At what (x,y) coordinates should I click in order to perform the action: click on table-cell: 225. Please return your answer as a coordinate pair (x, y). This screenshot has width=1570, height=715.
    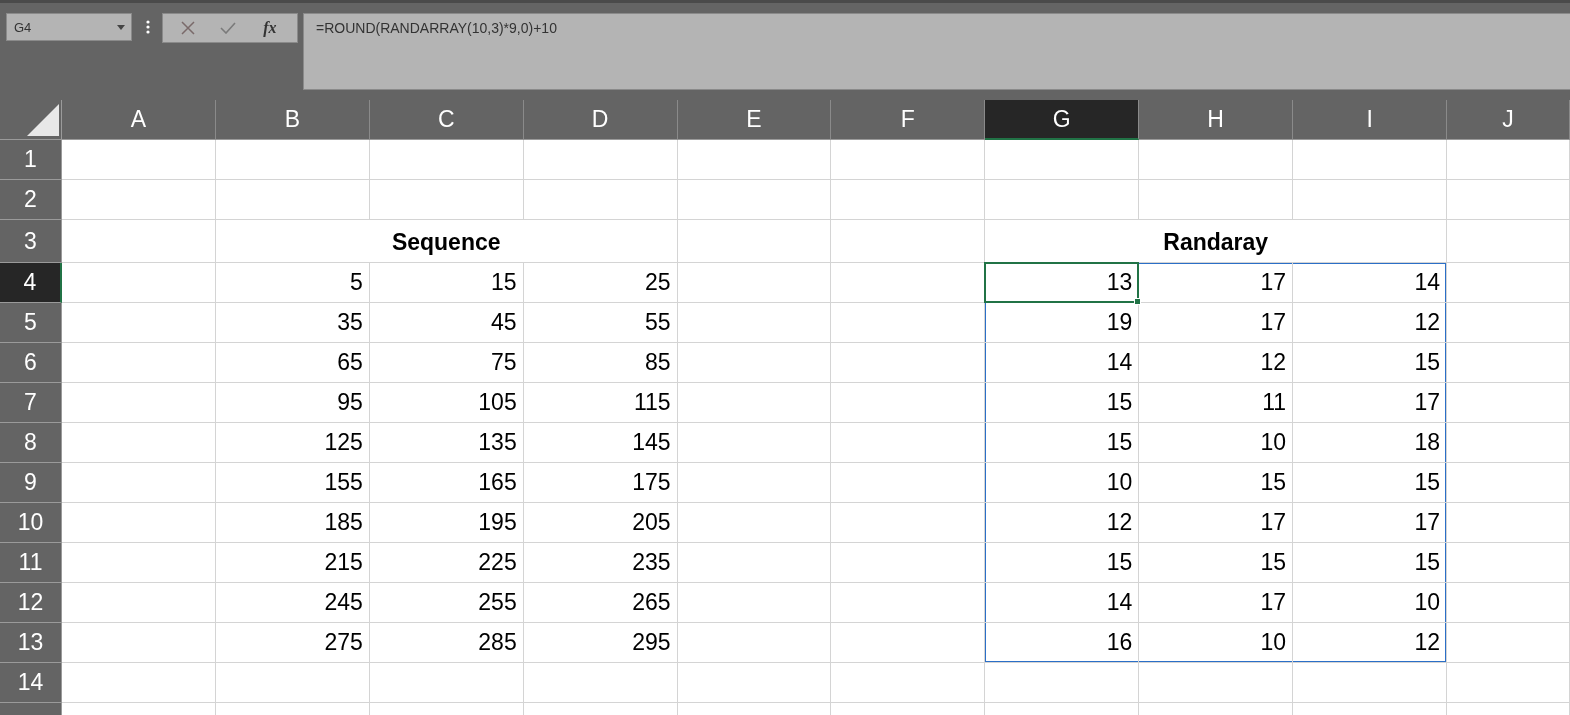
    Looking at the image, I should click on (446, 563).